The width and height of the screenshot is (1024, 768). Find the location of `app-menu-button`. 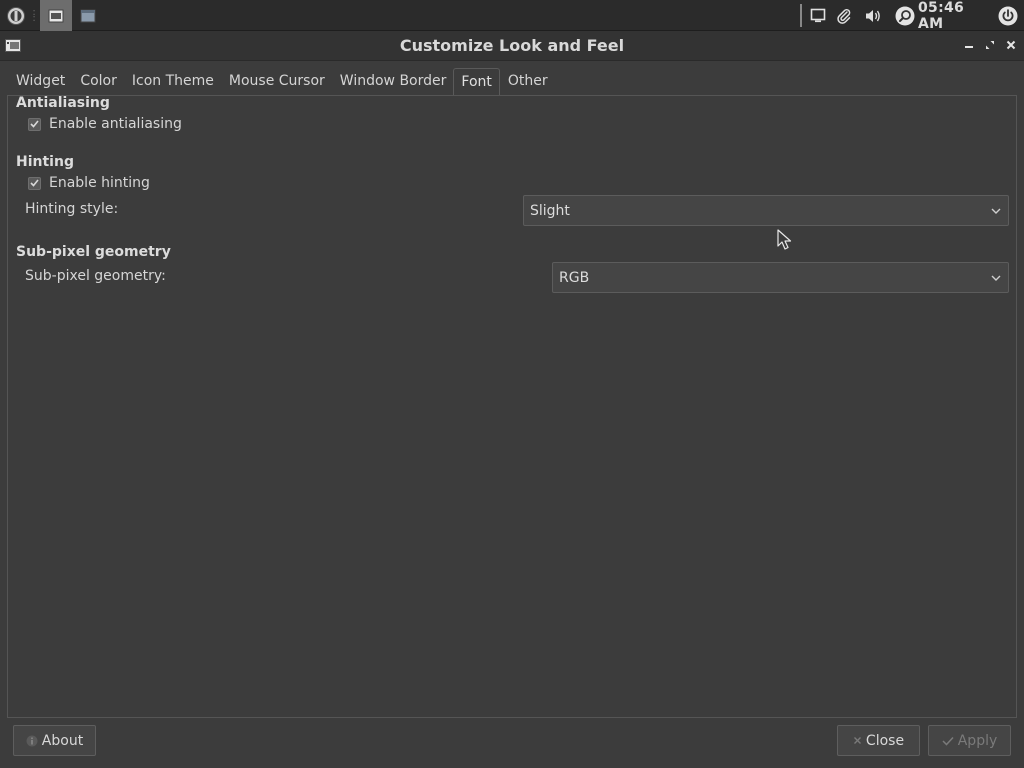

app-menu-button is located at coordinates (16, 15).